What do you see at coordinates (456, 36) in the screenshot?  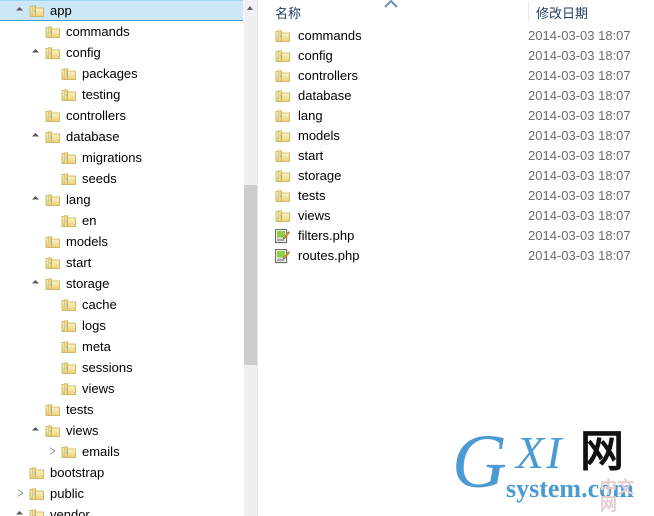 I see `file-list-row: commands 2014-03-03 18:07` at bounding box center [456, 36].